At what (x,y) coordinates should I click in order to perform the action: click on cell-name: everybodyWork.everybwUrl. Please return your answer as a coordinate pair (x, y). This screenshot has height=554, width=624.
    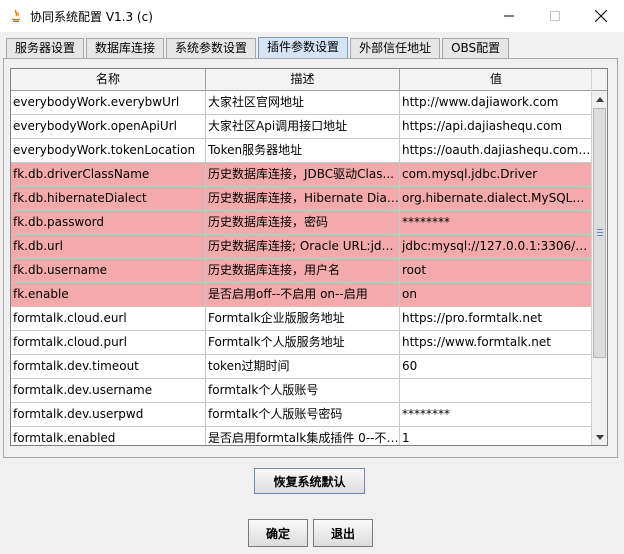
    Looking at the image, I should click on (108, 102).